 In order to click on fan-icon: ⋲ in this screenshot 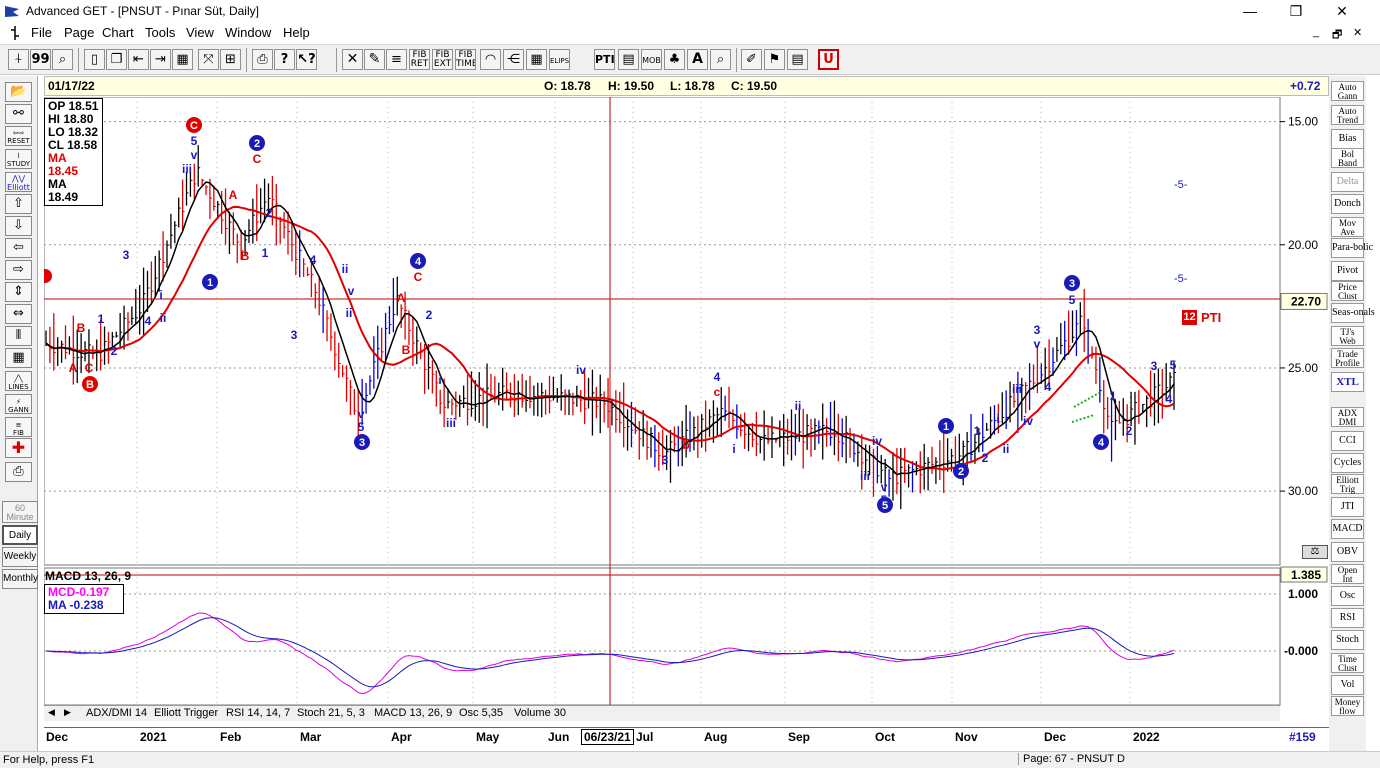, I will do `click(513, 59)`.